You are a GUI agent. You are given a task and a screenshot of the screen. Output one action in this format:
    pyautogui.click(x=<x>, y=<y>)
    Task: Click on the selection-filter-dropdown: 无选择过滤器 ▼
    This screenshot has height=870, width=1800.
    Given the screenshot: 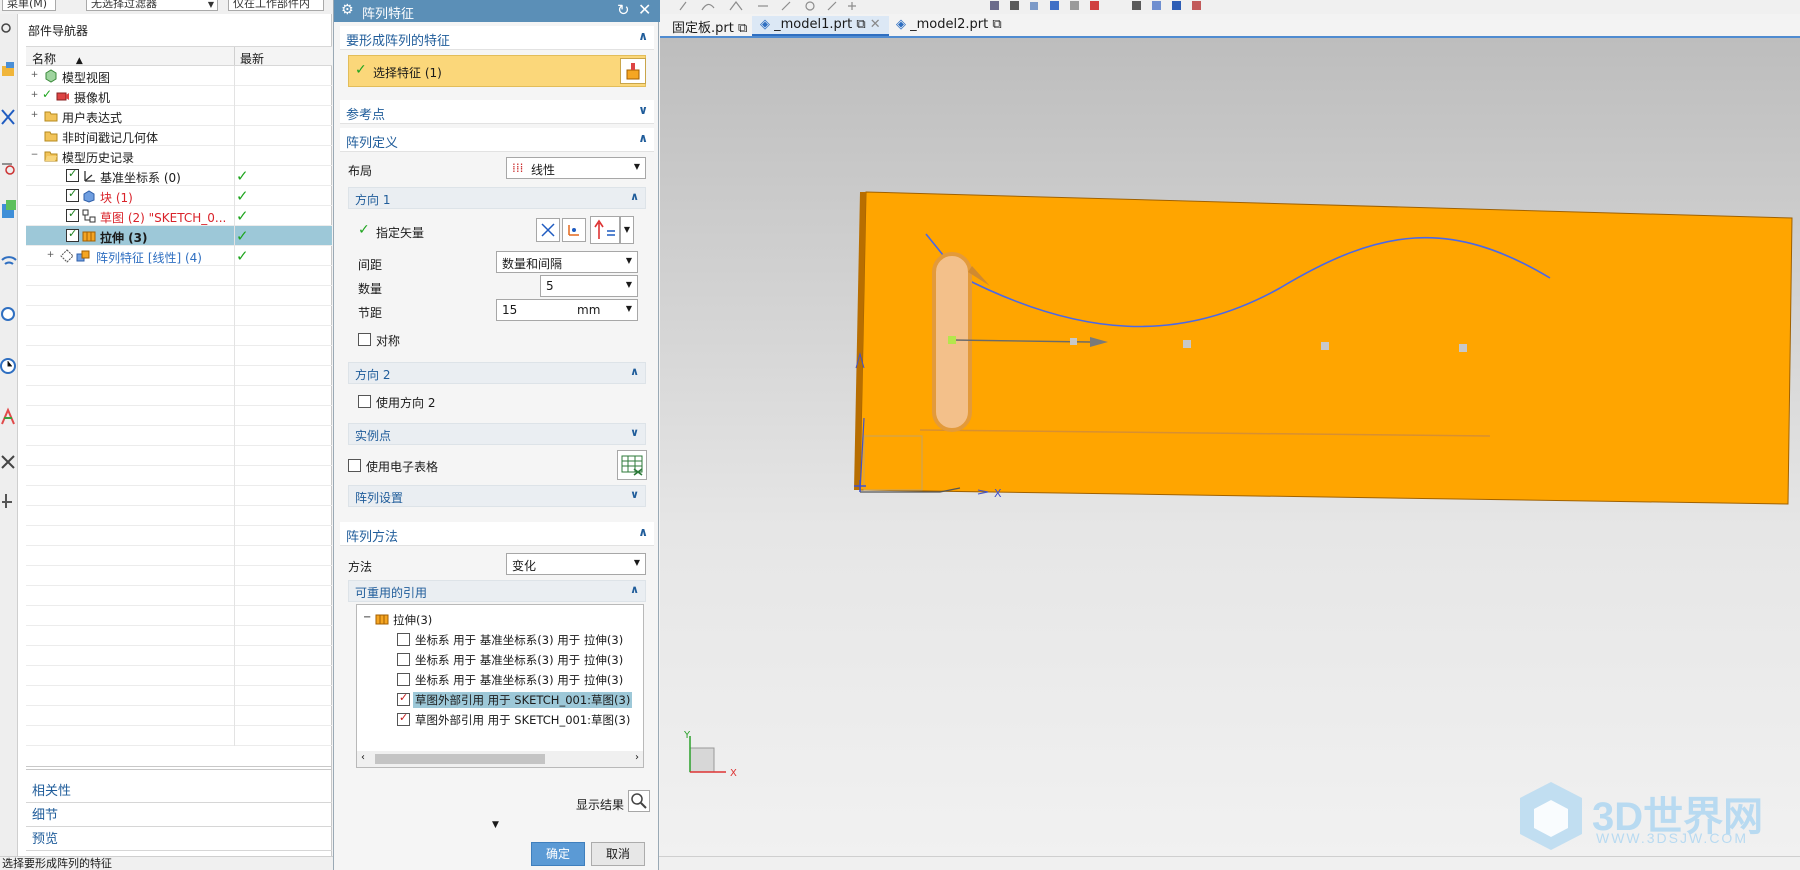 What is the action you would take?
    pyautogui.click(x=152, y=5)
    